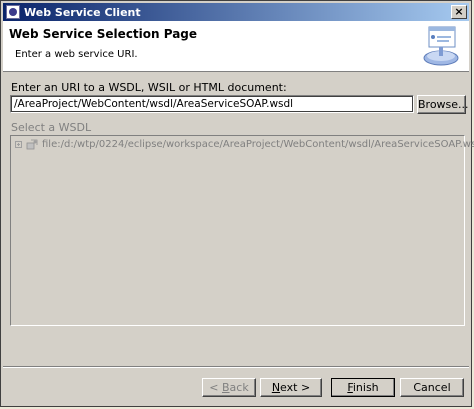 The height and width of the screenshot is (409, 474). I want to click on back-label-pre: <, so click(215, 387).